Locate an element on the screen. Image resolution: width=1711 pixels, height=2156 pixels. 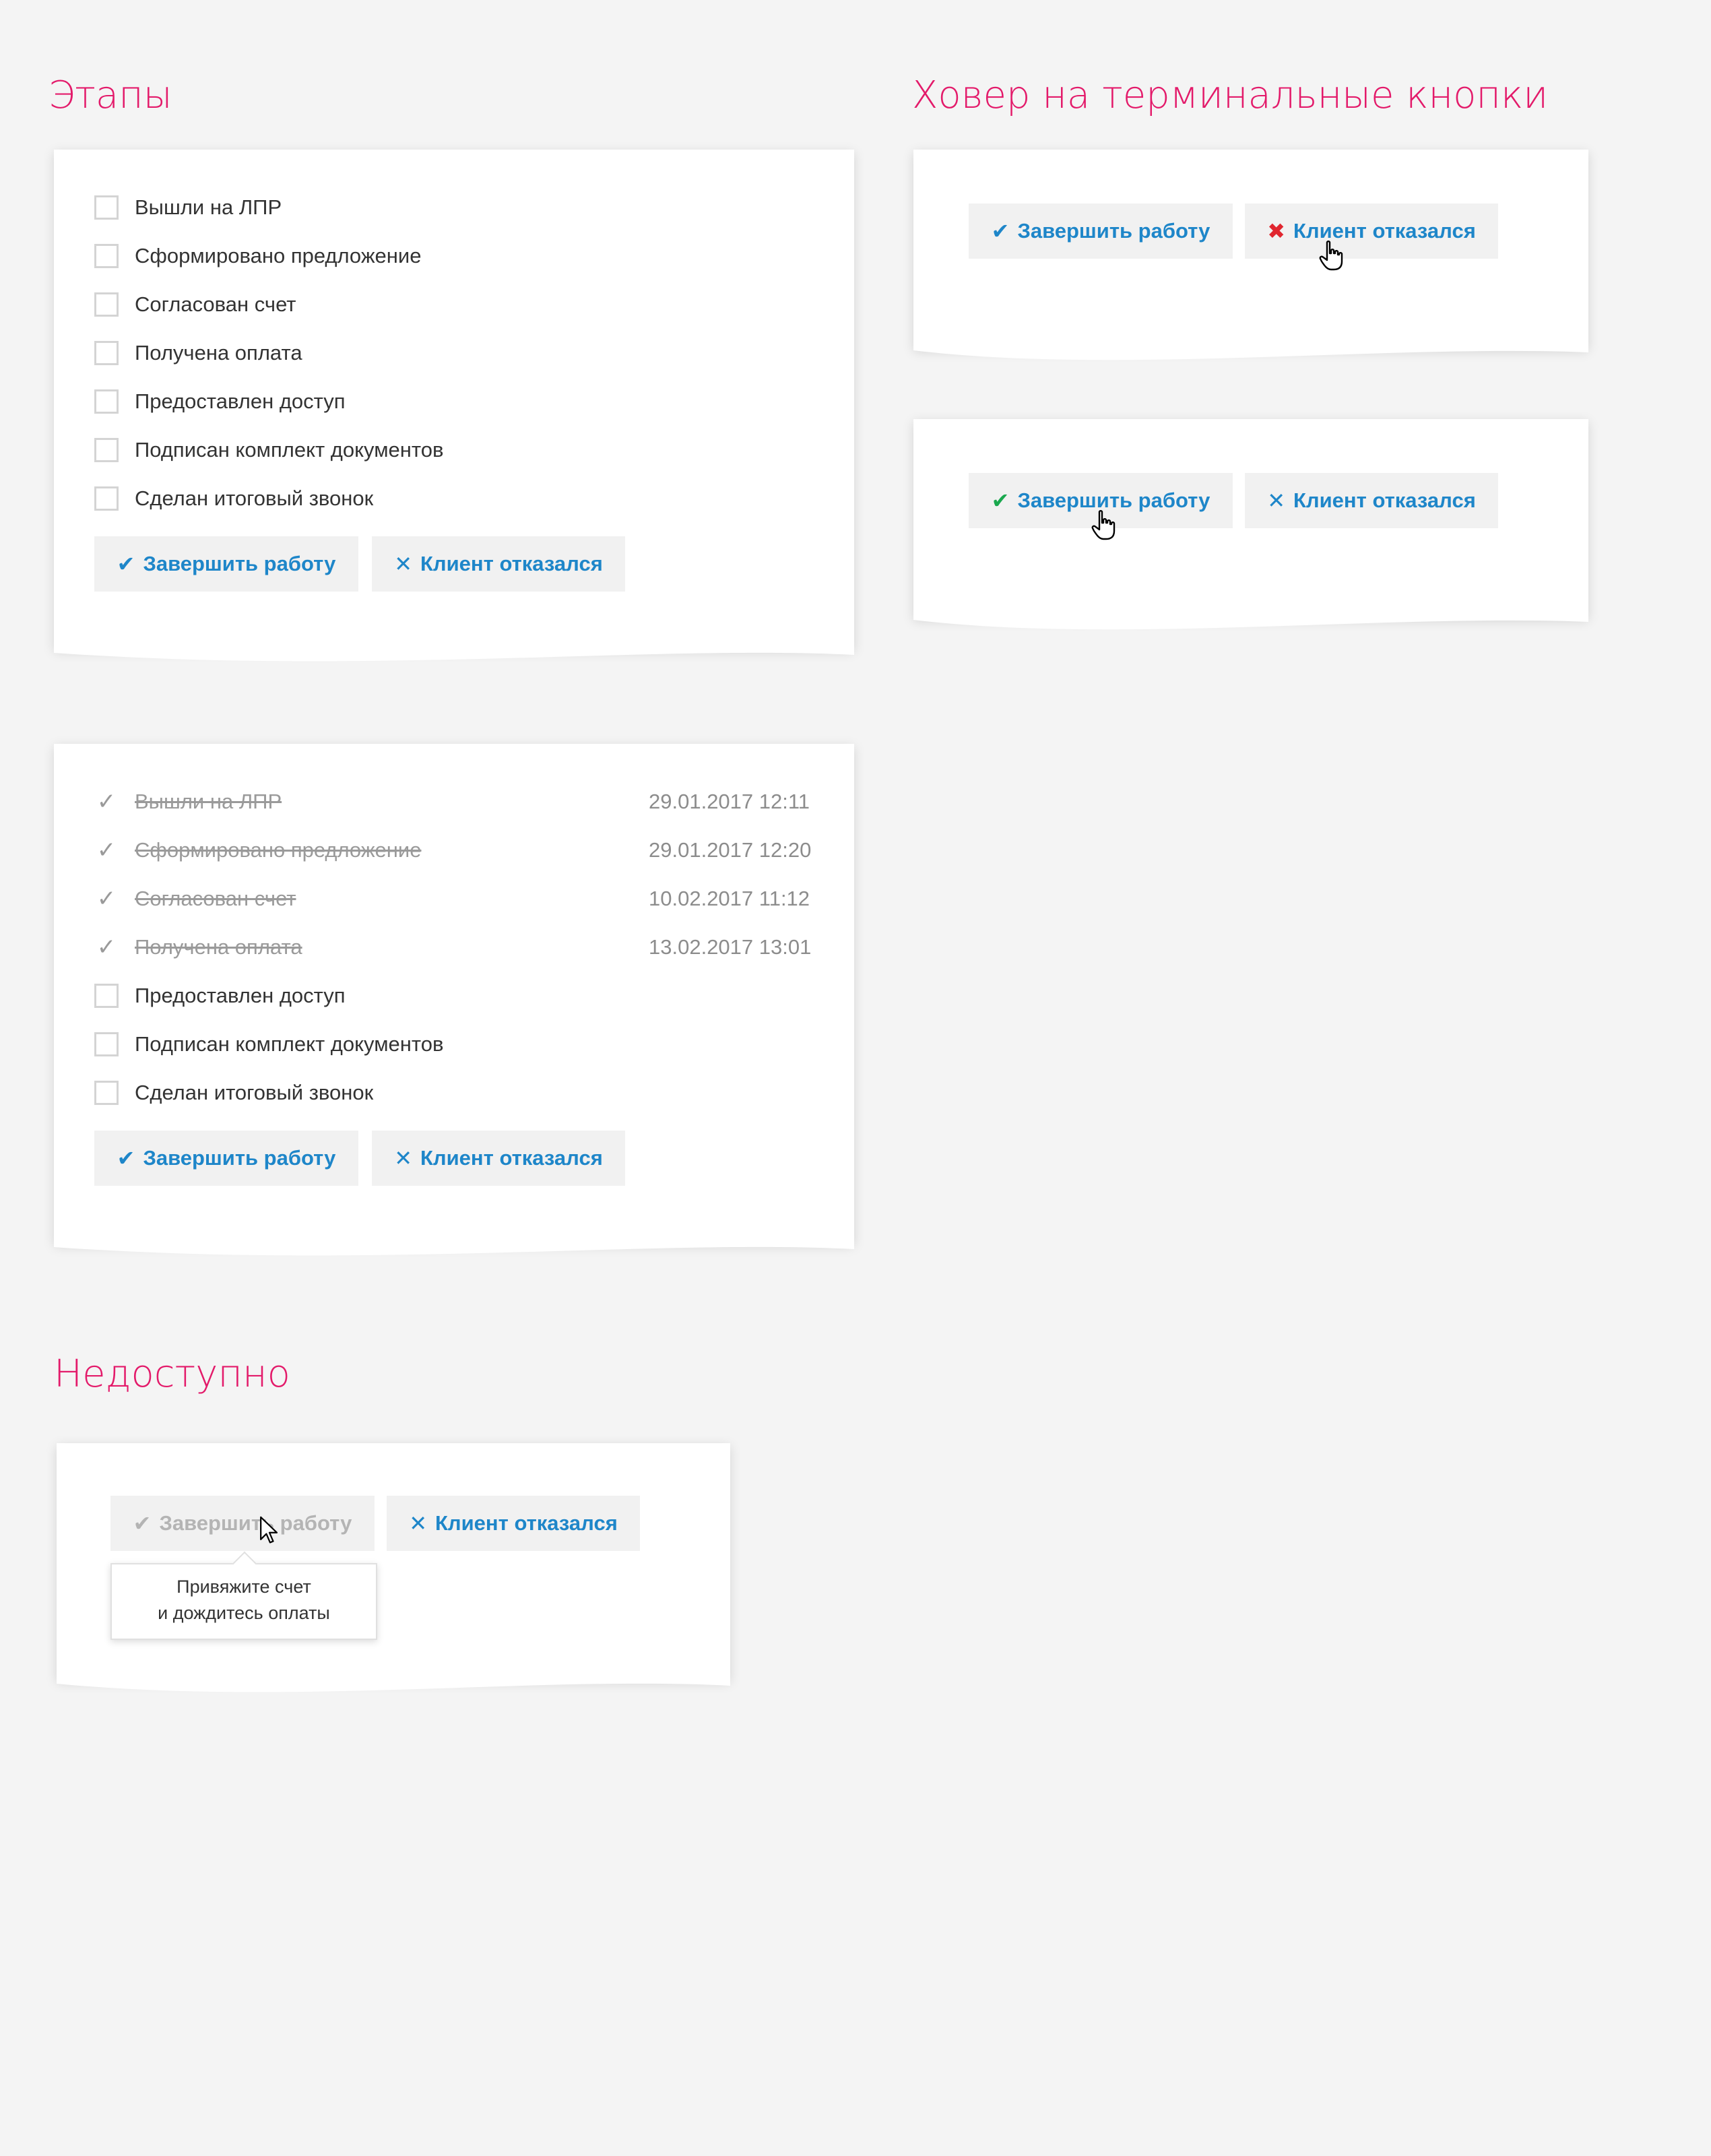
stage-item: Сформировано предложение is located at coordinates (268, 256).